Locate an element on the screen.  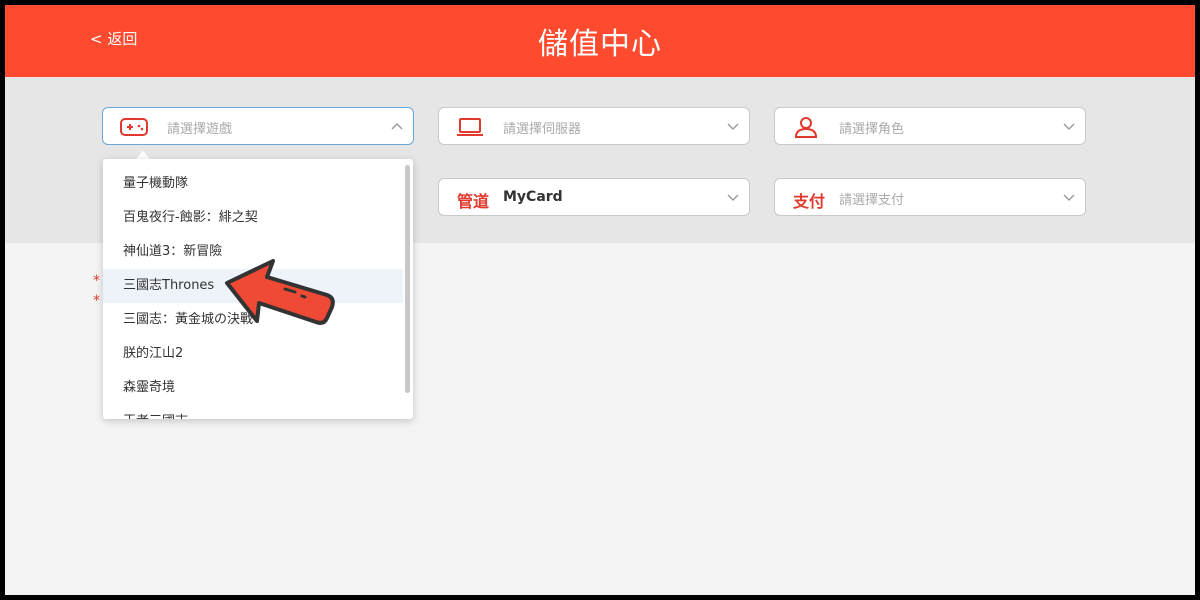
chevron-up-icon is located at coordinates (397, 126).